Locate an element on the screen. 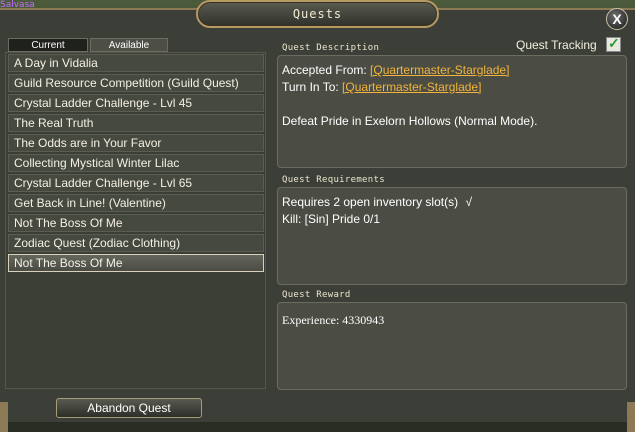  quest-list-item: A Day in Vidalia is located at coordinates (136, 63).